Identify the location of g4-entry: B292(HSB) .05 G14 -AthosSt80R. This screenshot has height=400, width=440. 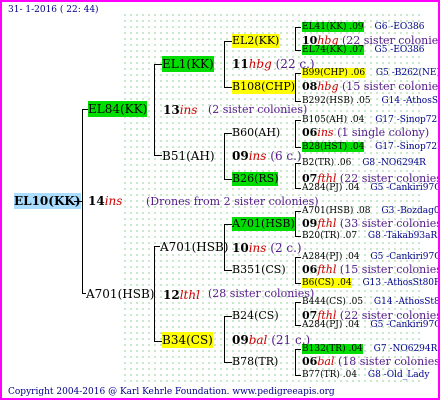
(370, 101).